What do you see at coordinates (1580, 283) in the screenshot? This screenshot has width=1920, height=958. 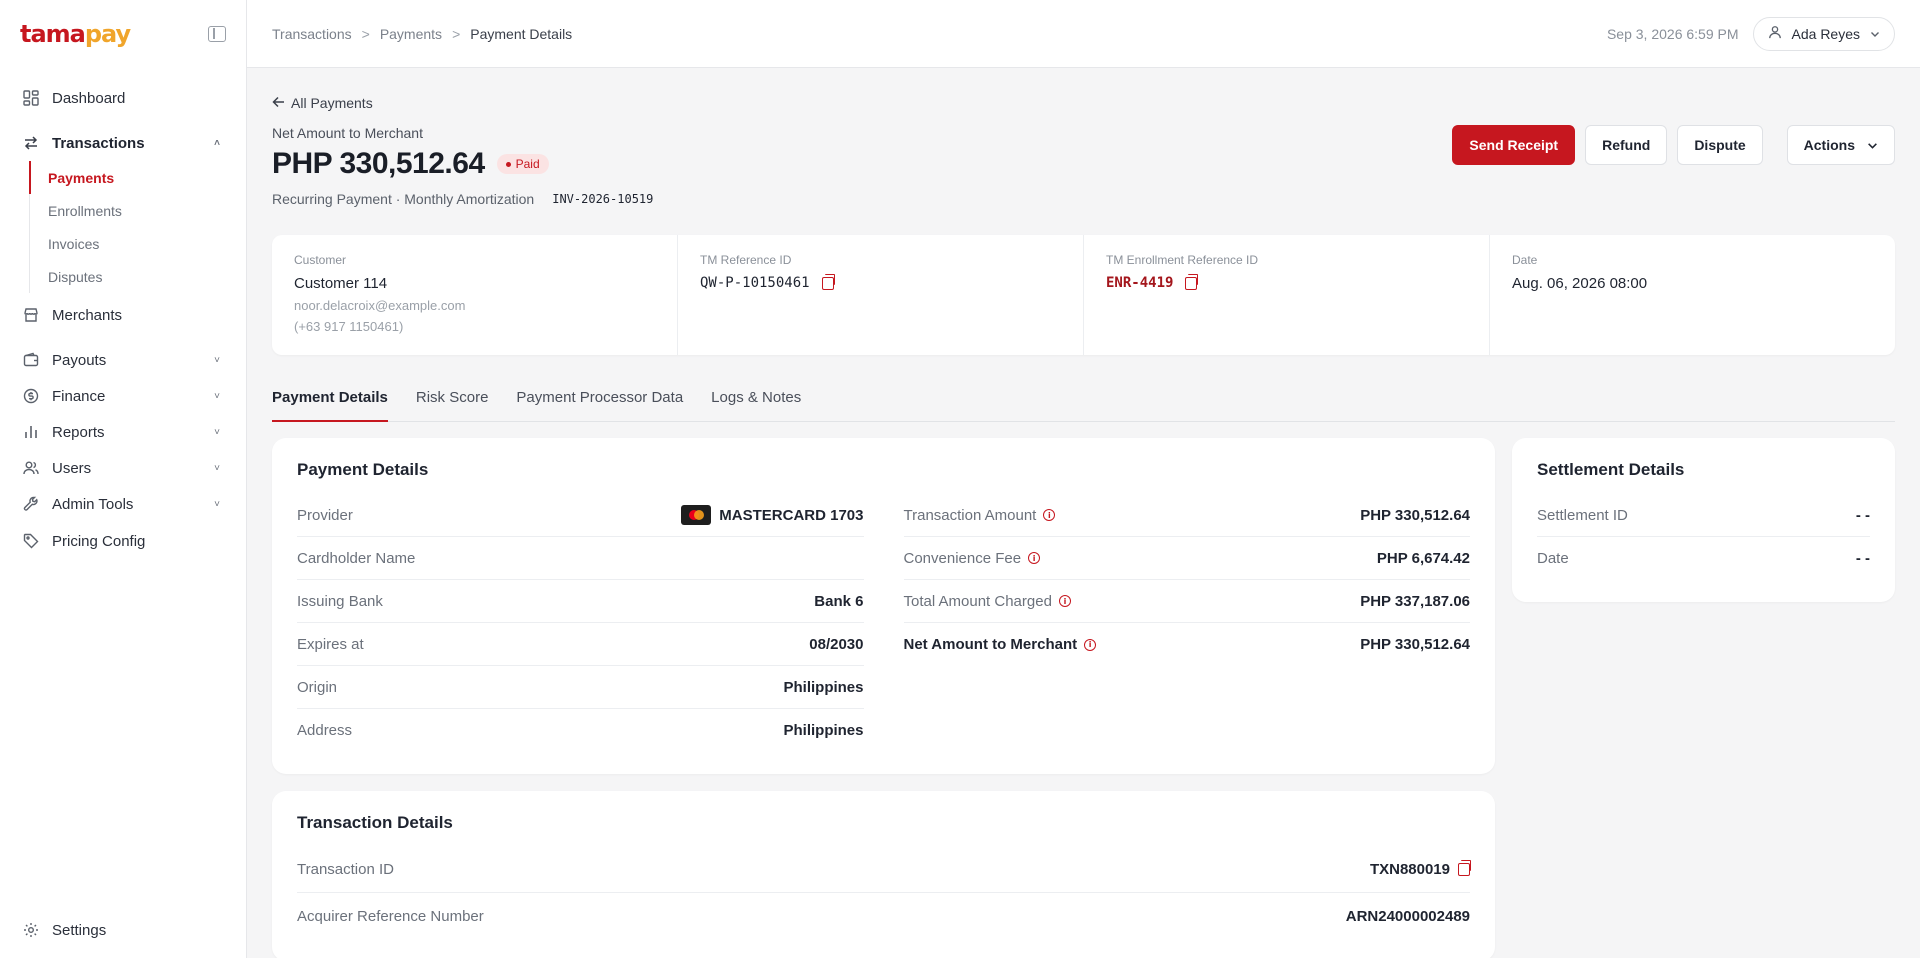 I see `date-value: Aug. 06, 2026 08:00` at bounding box center [1580, 283].